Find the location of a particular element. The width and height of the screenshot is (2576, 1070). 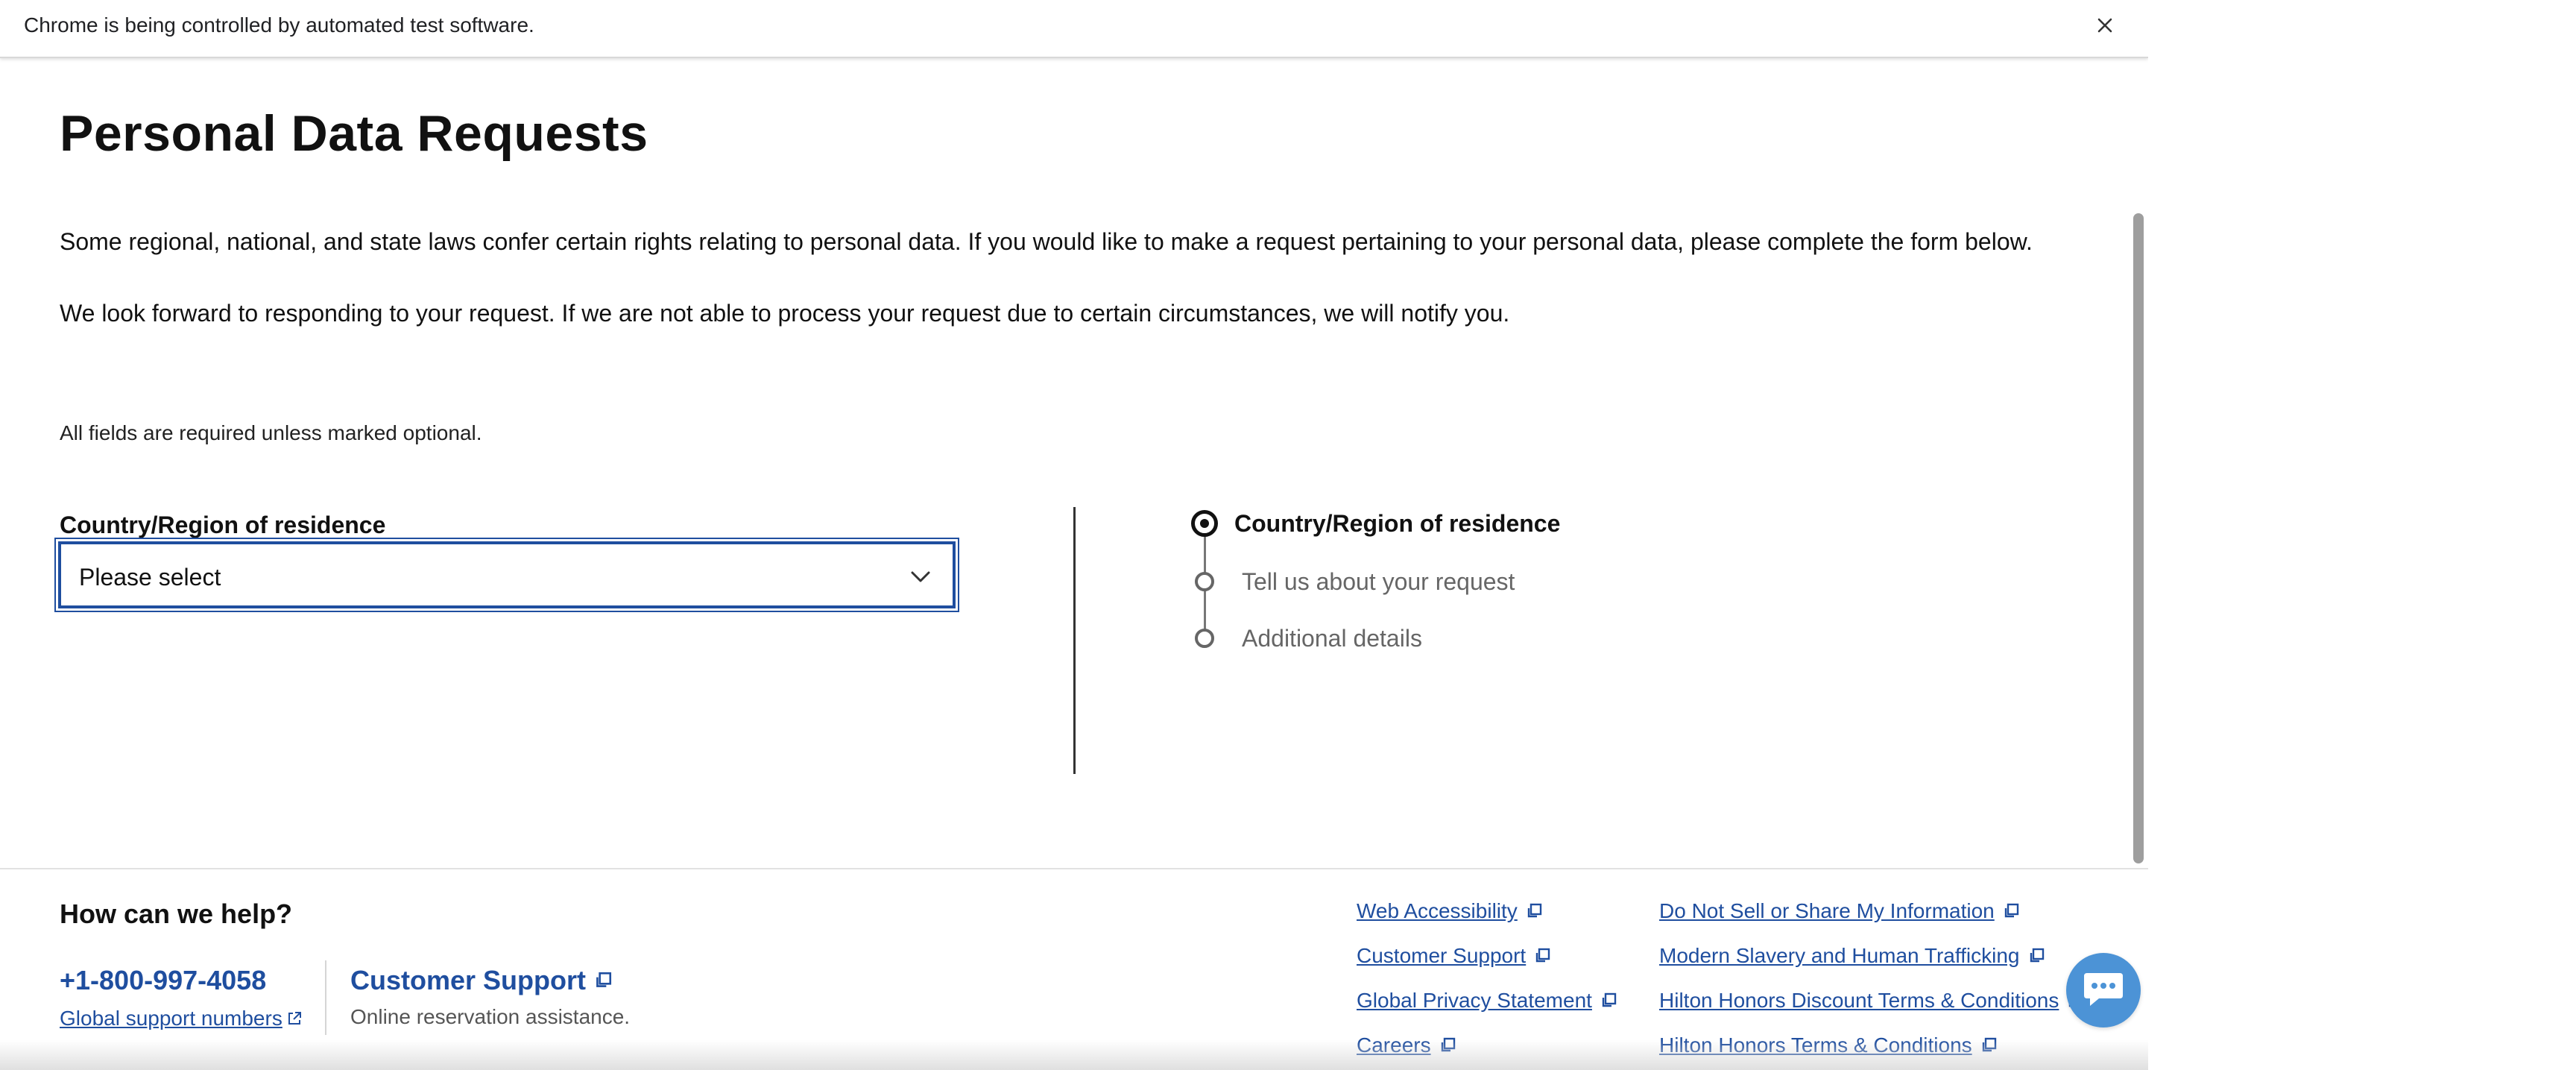

infobar-close-button is located at coordinates (2105, 25).